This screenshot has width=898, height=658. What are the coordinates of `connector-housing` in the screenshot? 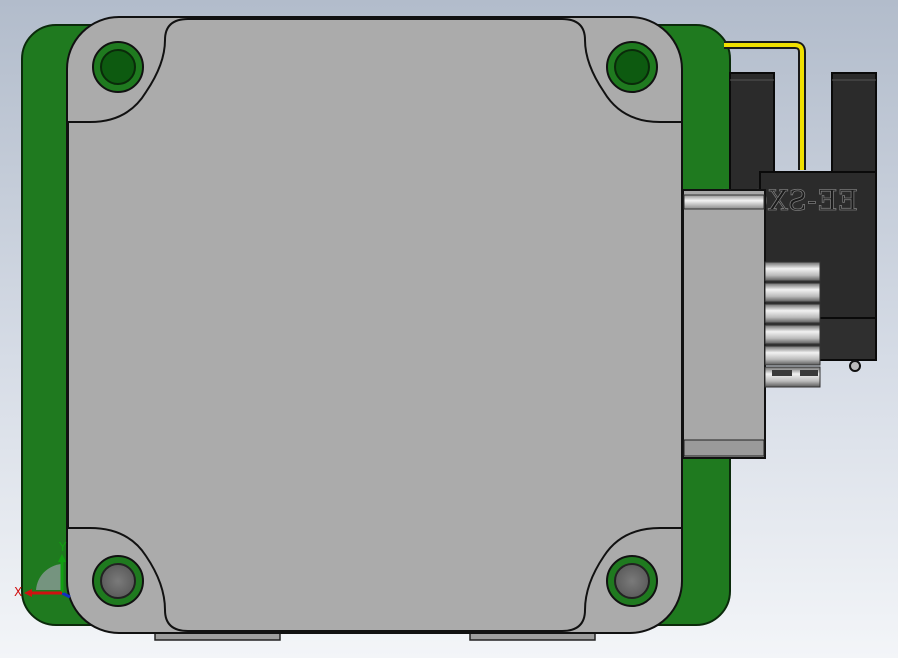 It's located at (724, 324).